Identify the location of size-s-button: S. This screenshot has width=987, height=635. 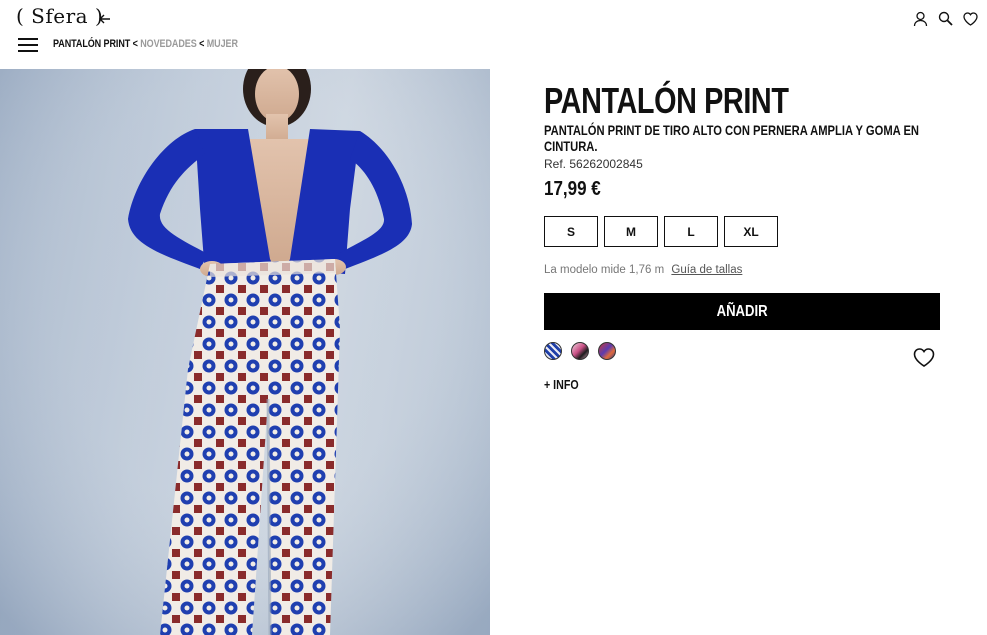
(571, 231).